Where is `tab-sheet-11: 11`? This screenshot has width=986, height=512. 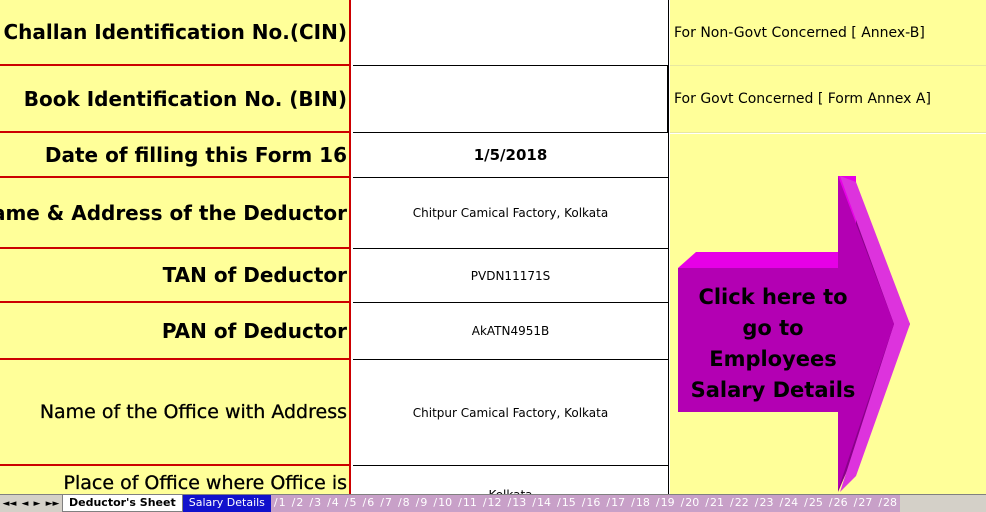 tab-sheet-11: 11 is located at coordinates (467, 503).